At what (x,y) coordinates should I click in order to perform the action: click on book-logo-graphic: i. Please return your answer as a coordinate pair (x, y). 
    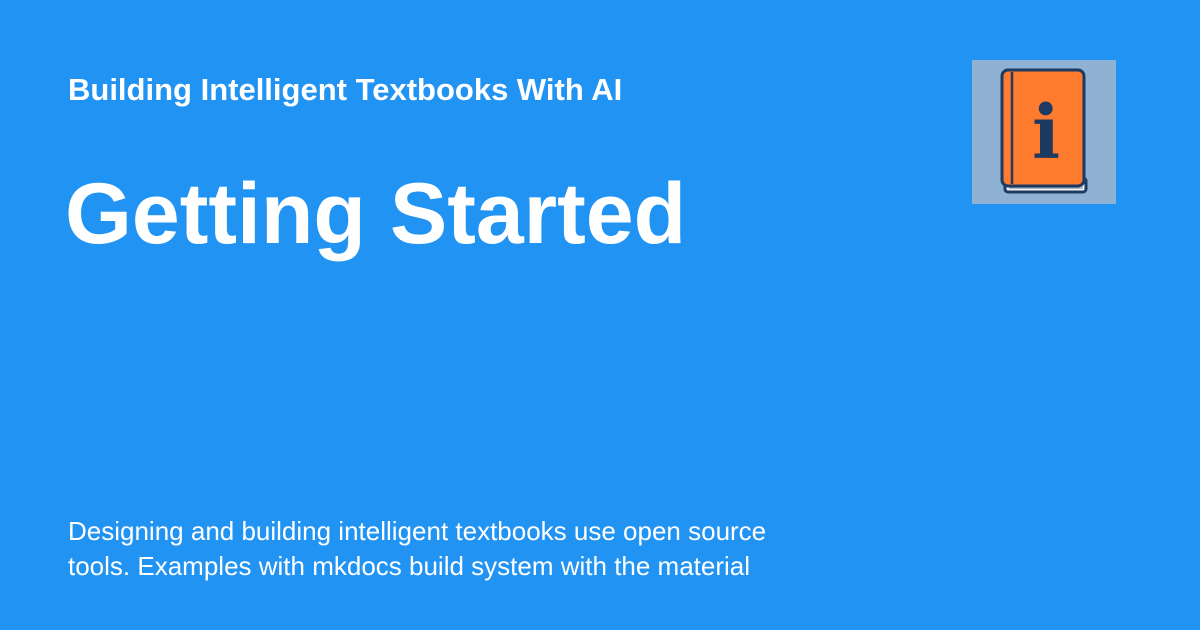
    Looking at the image, I should click on (1044, 132).